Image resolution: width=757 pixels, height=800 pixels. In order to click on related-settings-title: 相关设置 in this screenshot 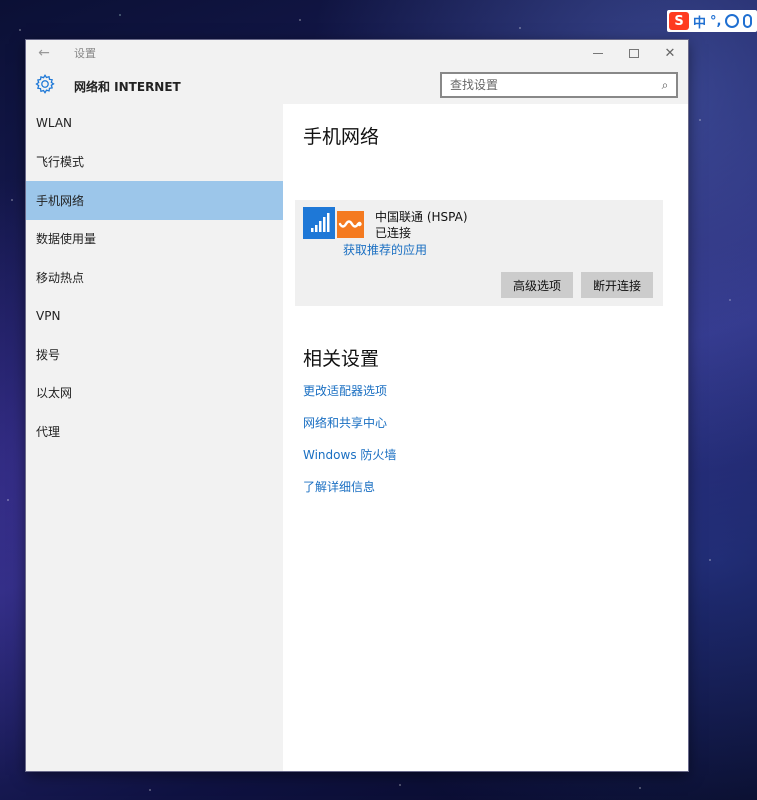, I will do `click(341, 359)`.